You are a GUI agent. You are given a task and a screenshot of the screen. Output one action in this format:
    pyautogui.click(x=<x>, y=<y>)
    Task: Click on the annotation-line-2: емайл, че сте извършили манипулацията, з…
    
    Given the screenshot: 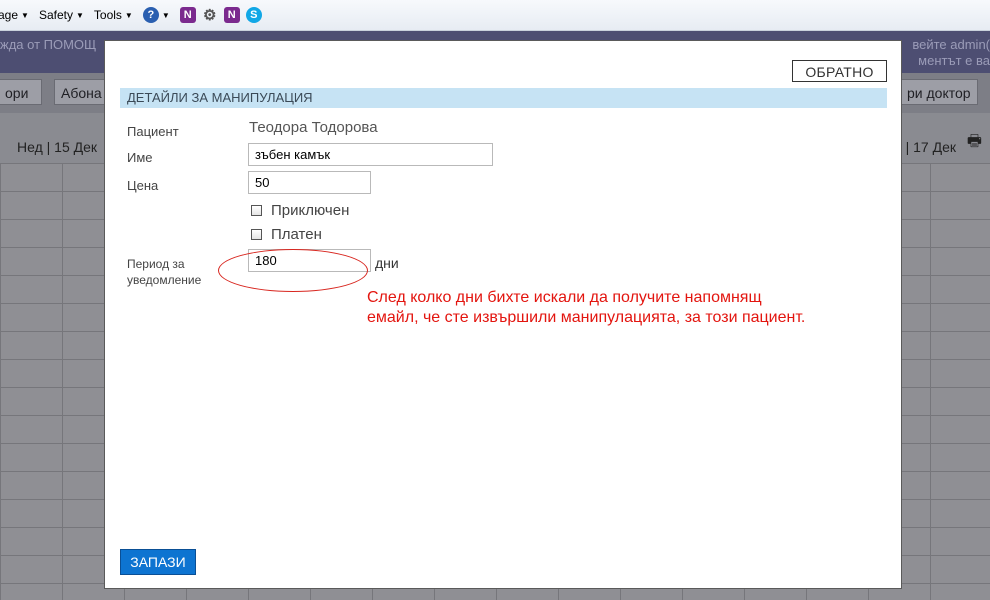 What is the action you would take?
    pyautogui.click(x=586, y=317)
    